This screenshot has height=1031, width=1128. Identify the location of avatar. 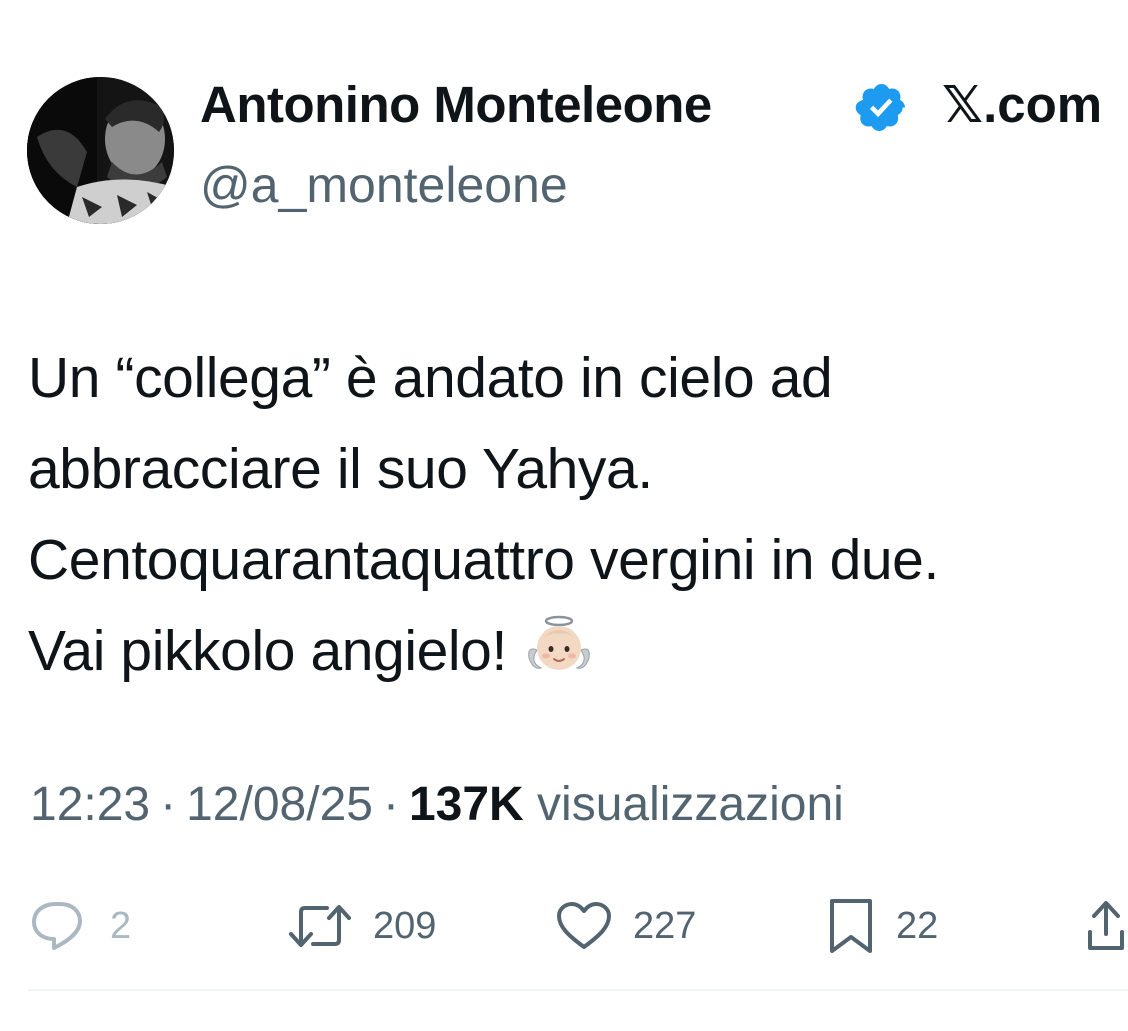
(100, 150).